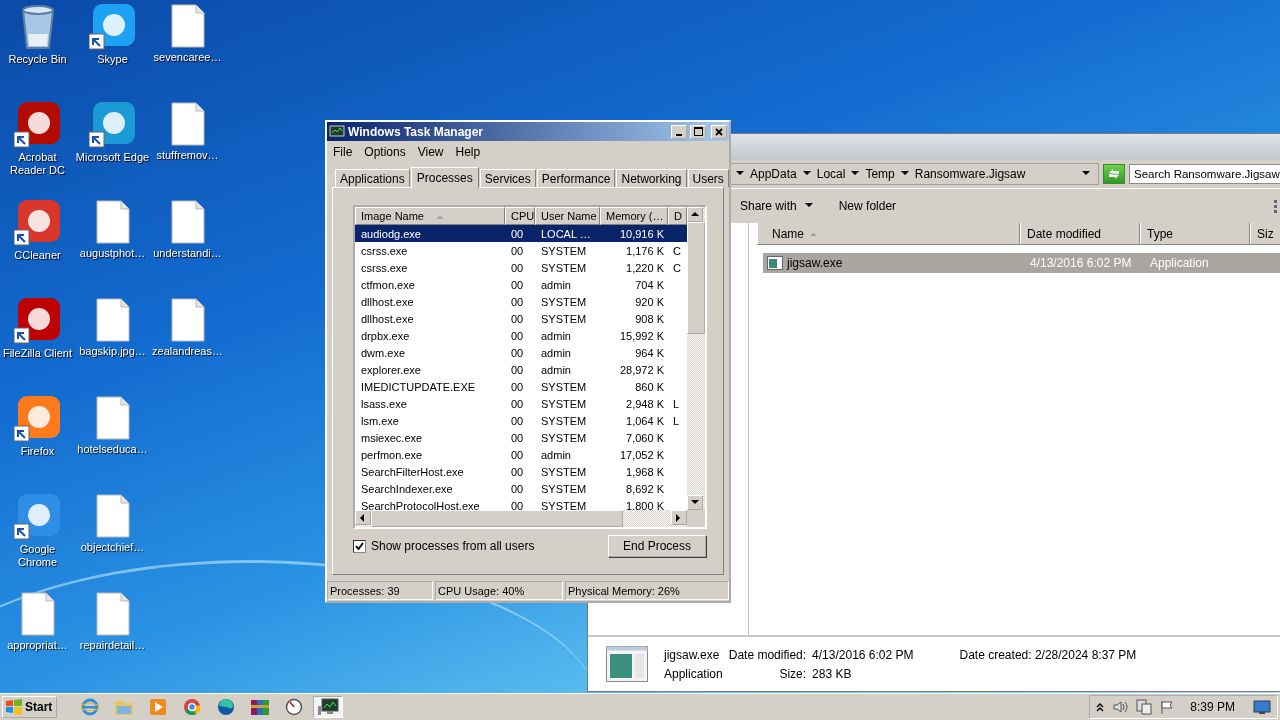 This screenshot has width=1280, height=720. I want to click on process-row: dwm.exe 00 admin 964 K, so click(521, 352).